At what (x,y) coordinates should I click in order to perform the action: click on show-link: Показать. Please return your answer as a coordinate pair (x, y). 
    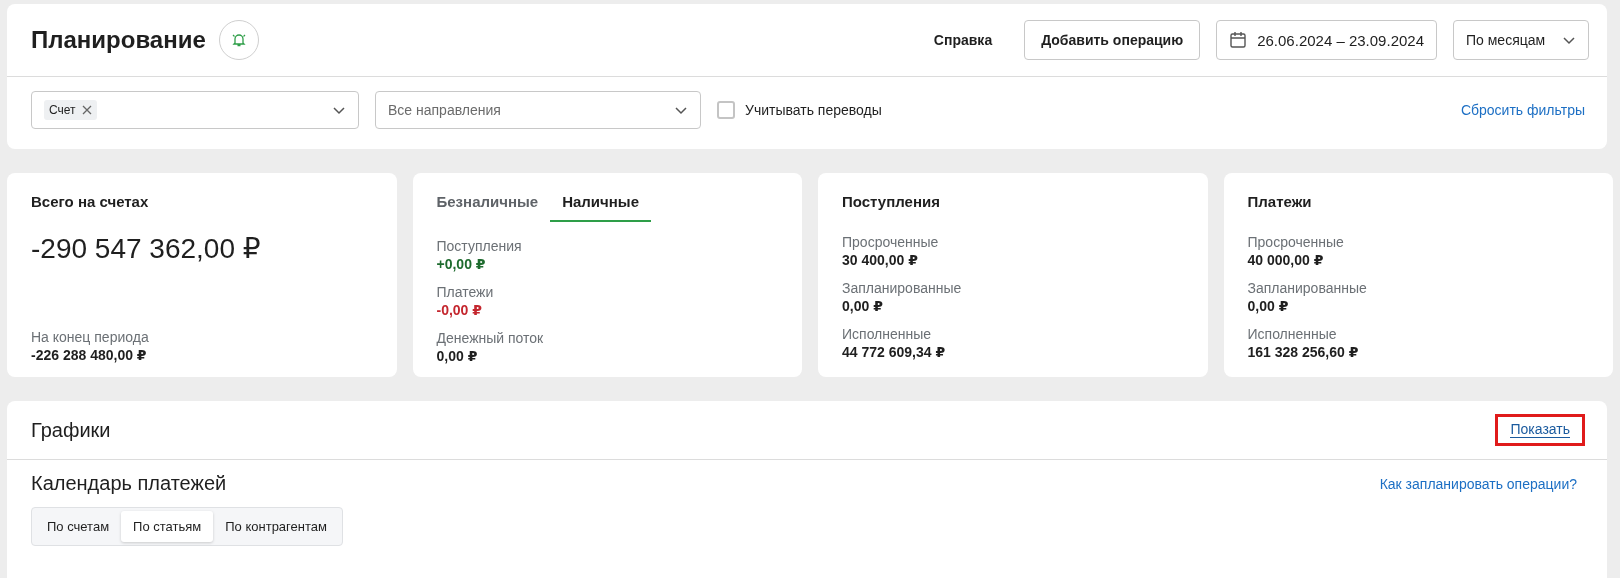
    Looking at the image, I should click on (1540, 429).